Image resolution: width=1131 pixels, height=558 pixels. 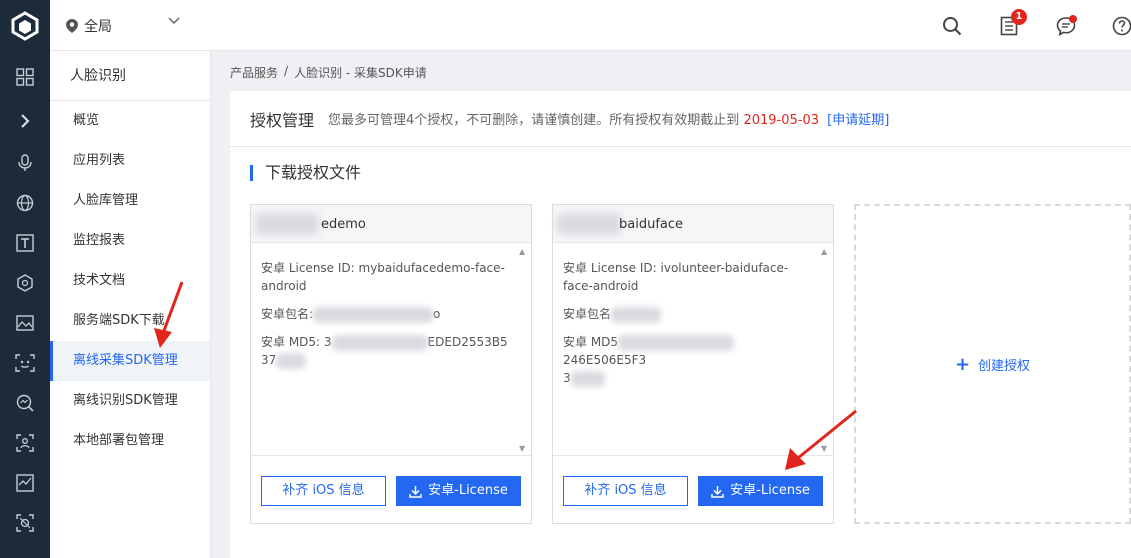 I want to click on rail-item-person, so click(x=25, y=443).